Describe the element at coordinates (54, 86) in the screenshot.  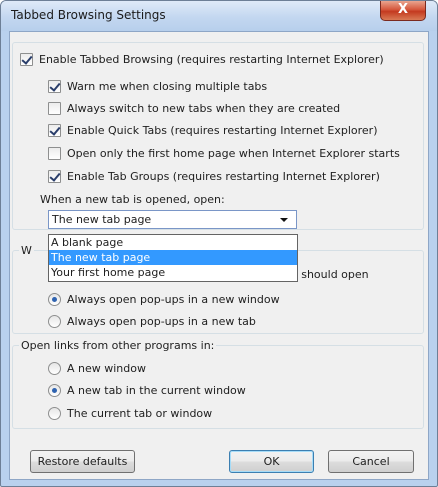
I see `warn-closing-checkbox` at that location.